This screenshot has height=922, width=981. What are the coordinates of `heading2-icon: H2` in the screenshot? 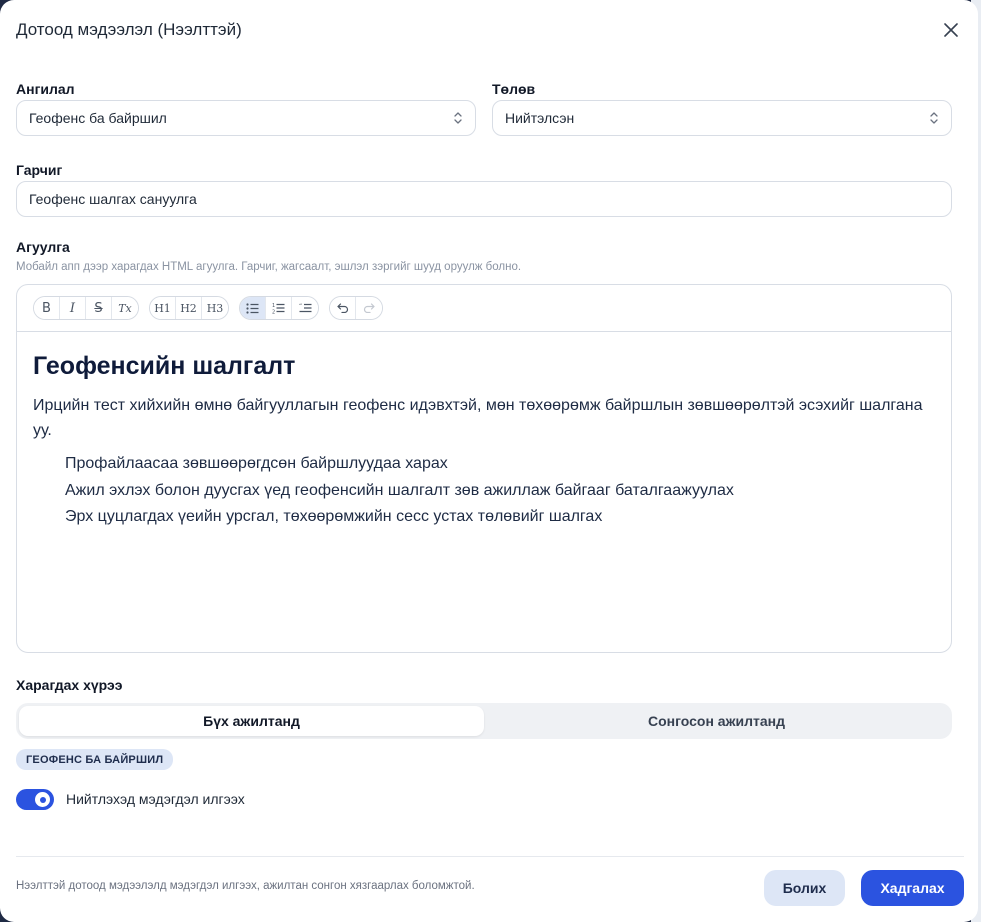 It's located at (188, 308).